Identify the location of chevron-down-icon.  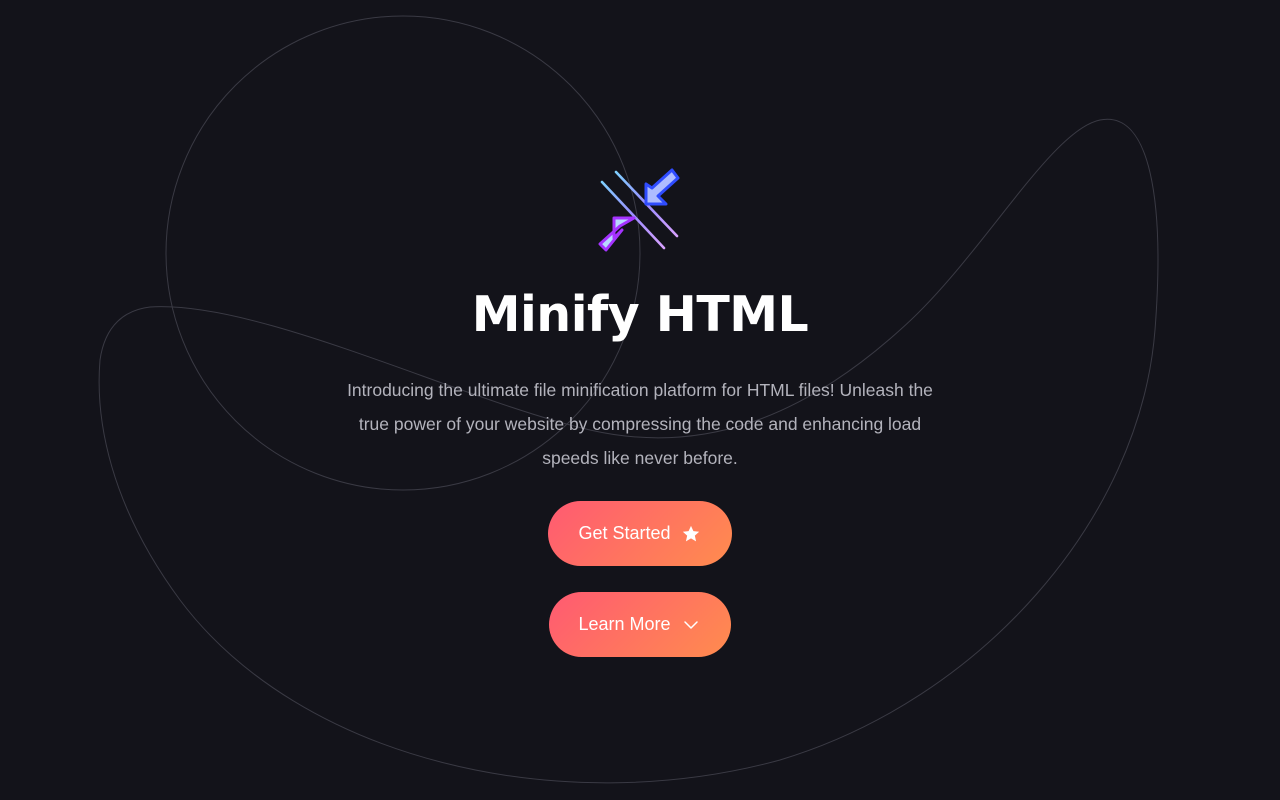
(691, 625).